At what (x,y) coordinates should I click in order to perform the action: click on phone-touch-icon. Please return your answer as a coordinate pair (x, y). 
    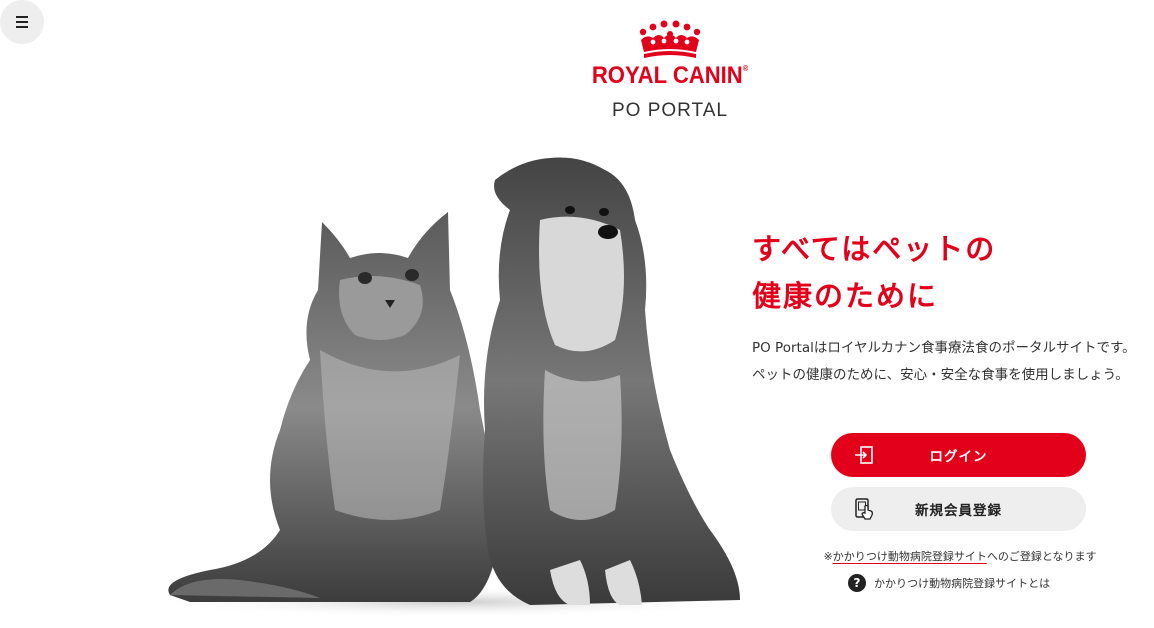
    Looking at the image, I should click on (864, 509).